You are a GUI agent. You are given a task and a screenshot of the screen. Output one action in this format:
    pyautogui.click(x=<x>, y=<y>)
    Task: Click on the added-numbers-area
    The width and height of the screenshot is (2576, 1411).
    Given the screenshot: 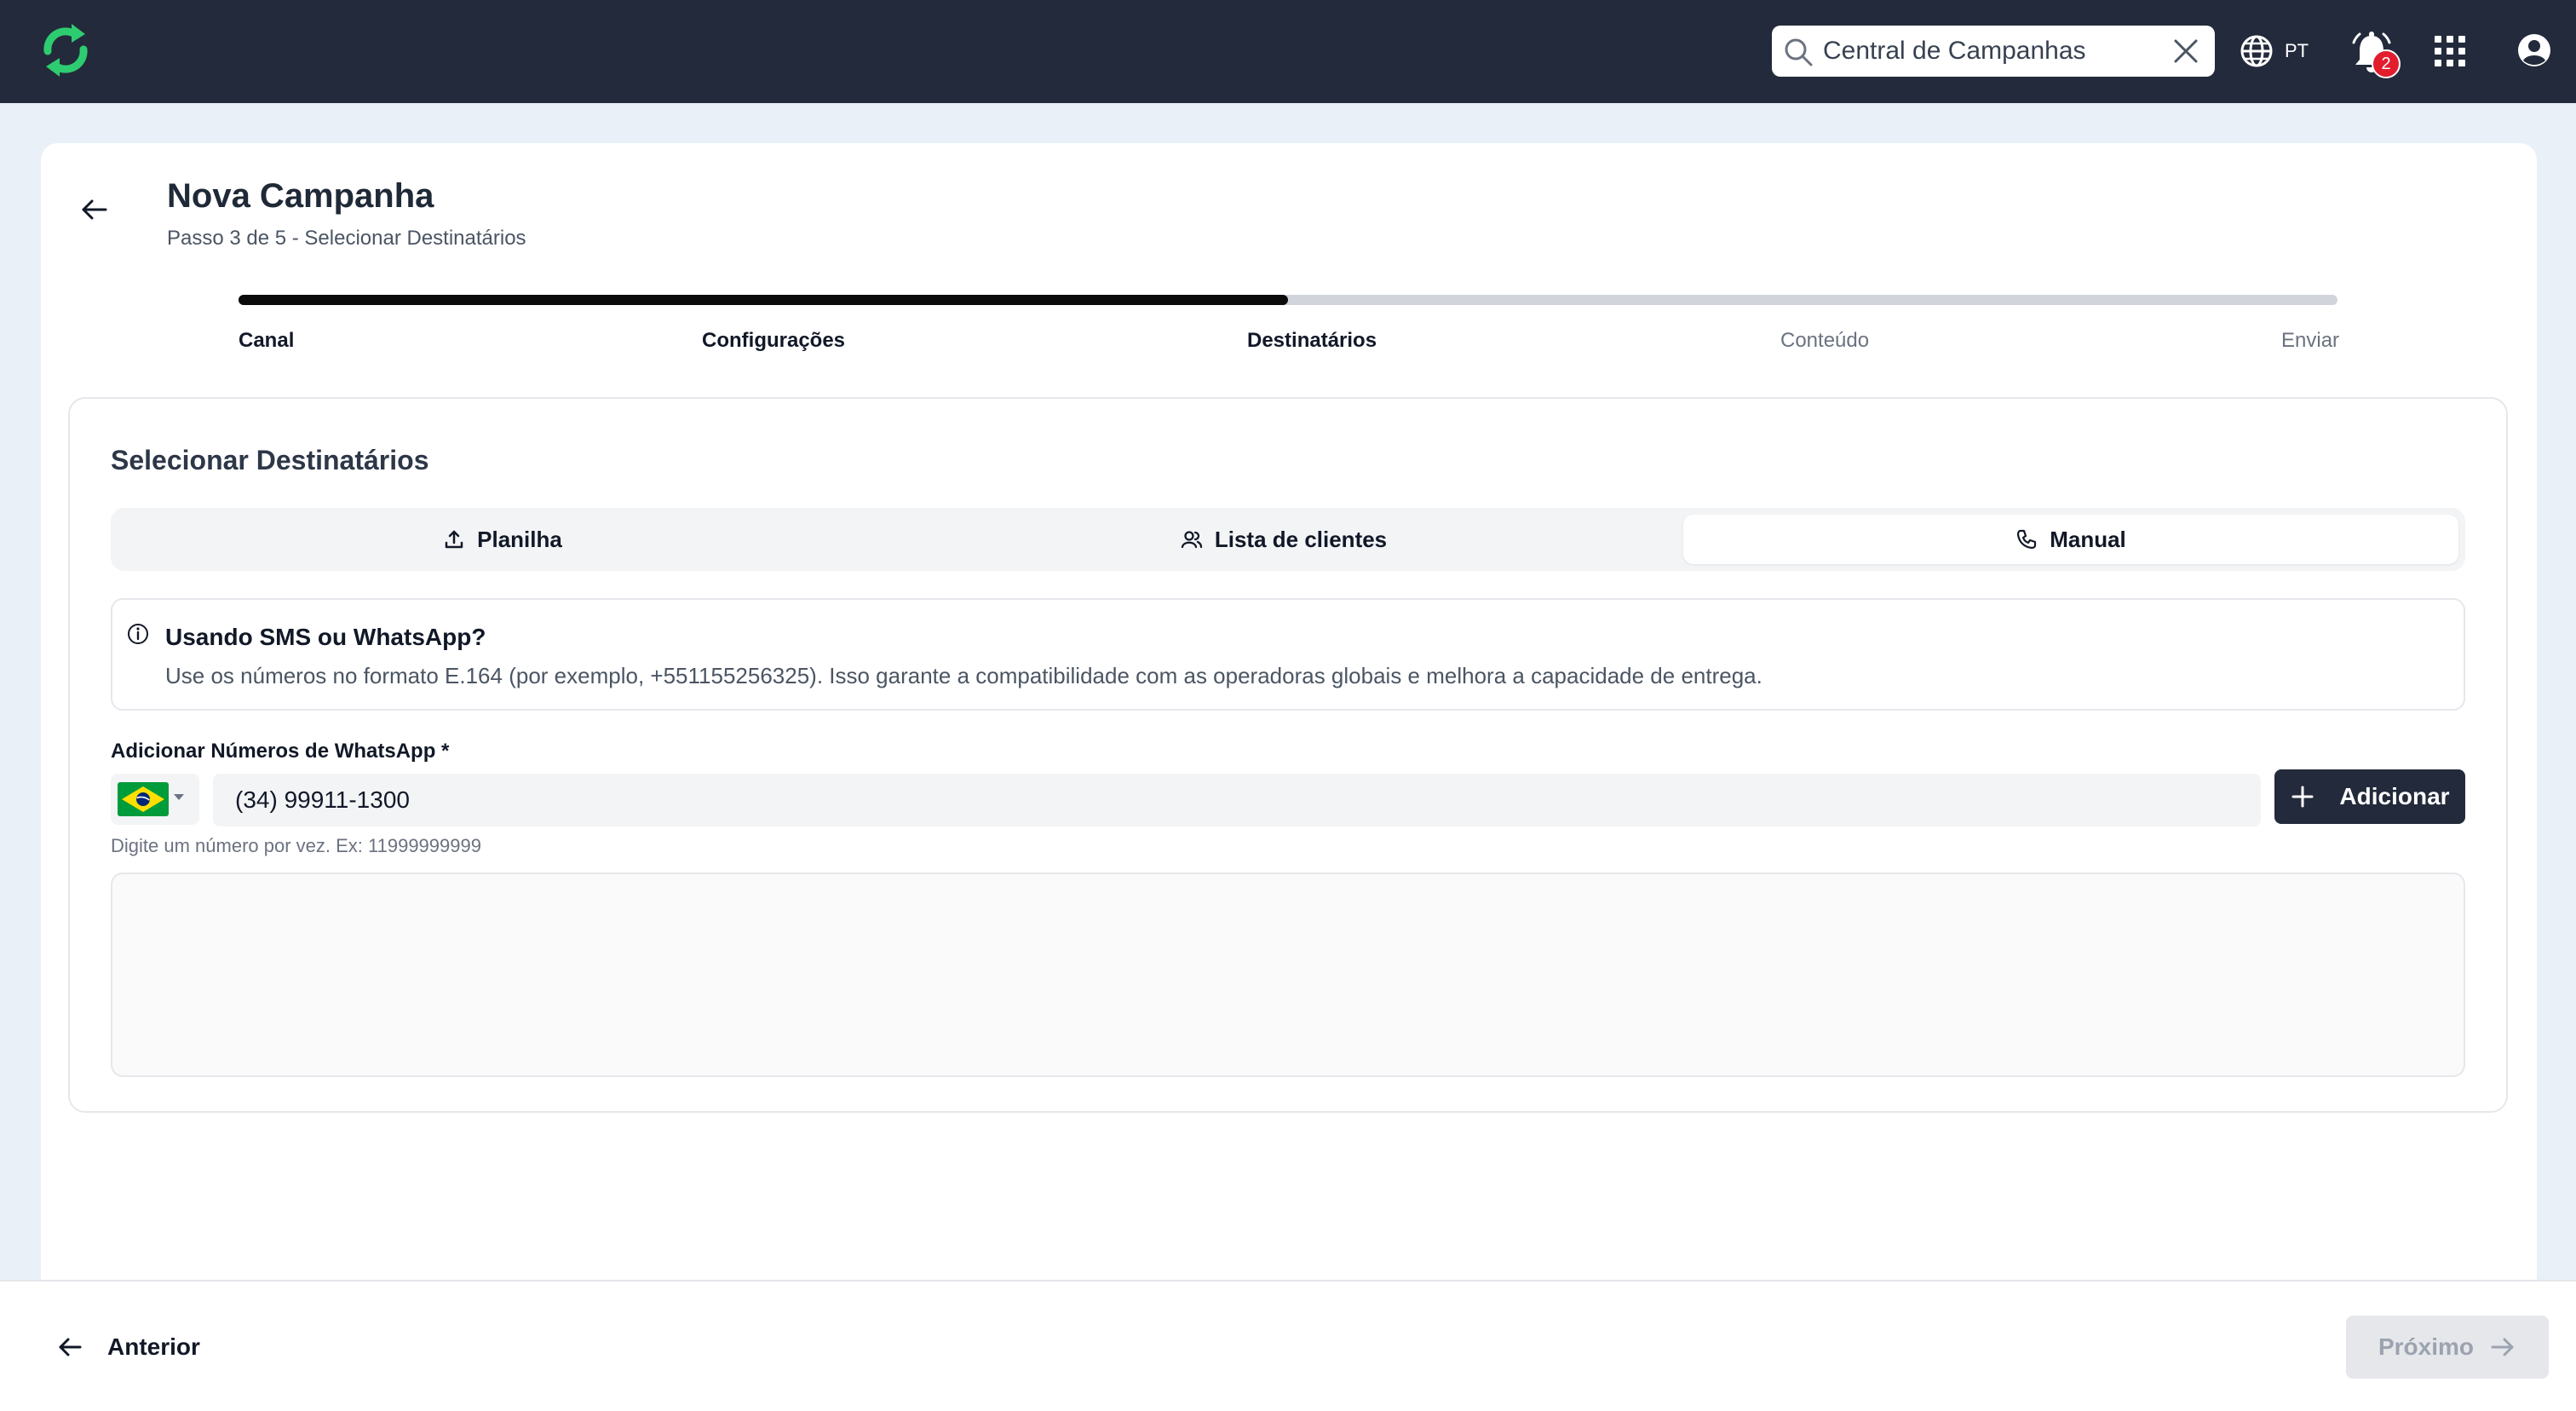 What is the action you would take?
    pyautogui.click(x=1288, y=975)
    